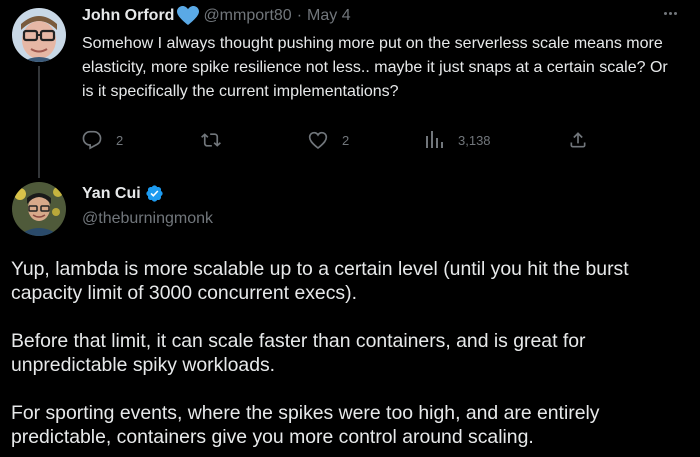 Image resolution: width=700 pixels, height=457 pixels. What do you see at coordinates (92, 140) in the screenshot?
I see `reply-icon` at bounding box center [92, 140].